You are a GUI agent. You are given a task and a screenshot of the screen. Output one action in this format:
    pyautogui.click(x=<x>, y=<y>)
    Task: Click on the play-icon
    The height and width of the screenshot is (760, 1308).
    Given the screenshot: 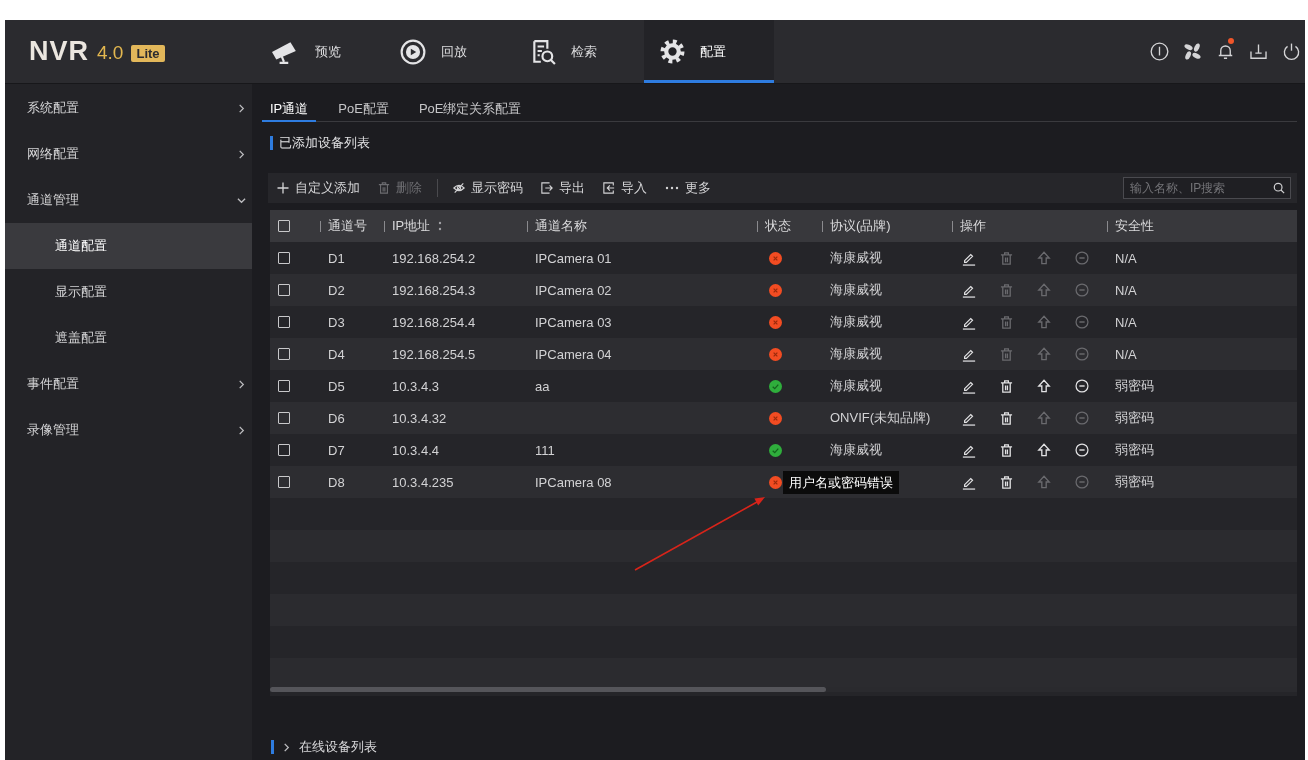 What is the action you would take?
    pyautogui.click(x=413, y=51)
    